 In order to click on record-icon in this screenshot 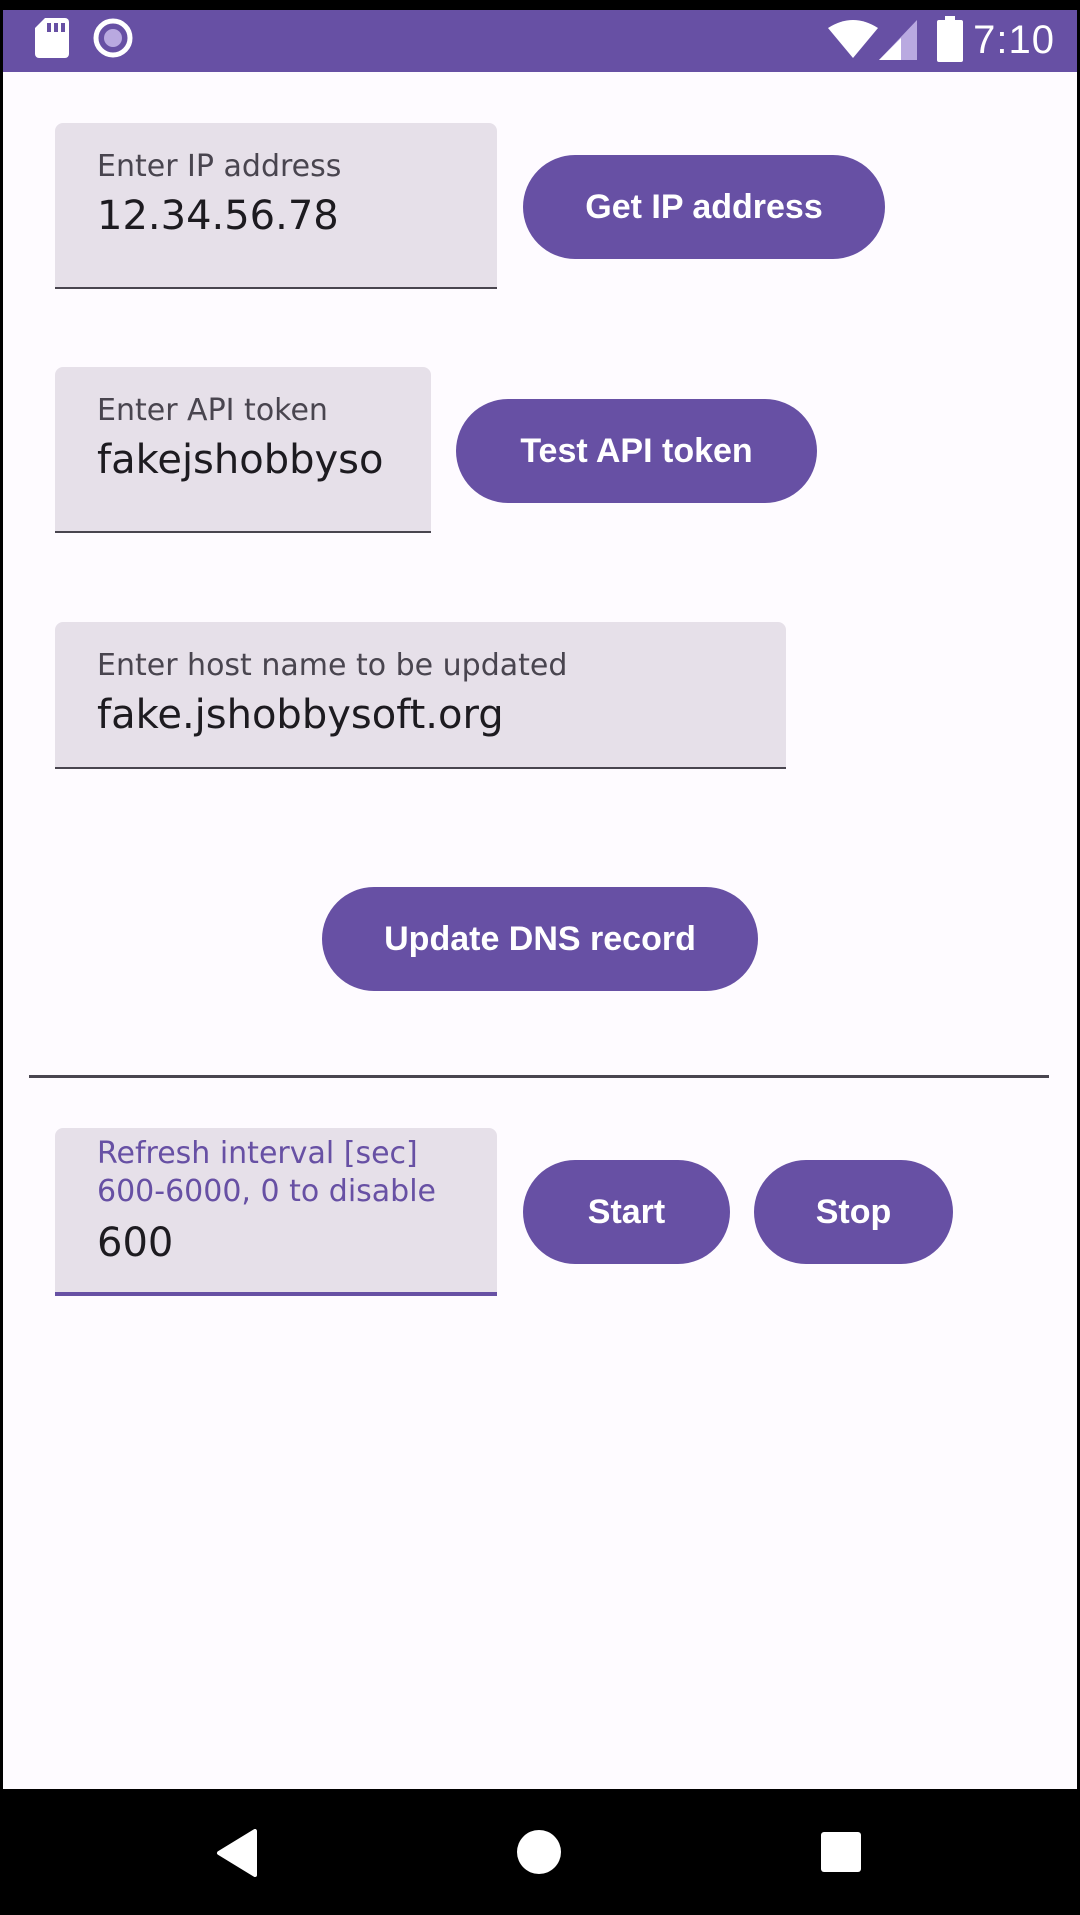, I will do `click(113, 40)`.